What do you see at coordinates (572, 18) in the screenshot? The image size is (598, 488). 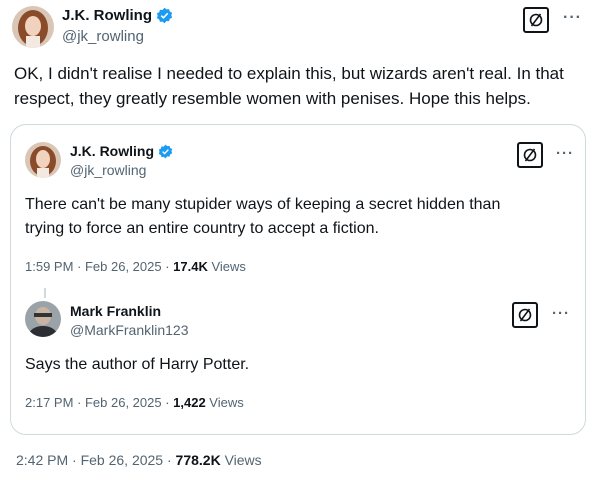 I see `more-dots-icon: ···` at bounding box center [572, 18].